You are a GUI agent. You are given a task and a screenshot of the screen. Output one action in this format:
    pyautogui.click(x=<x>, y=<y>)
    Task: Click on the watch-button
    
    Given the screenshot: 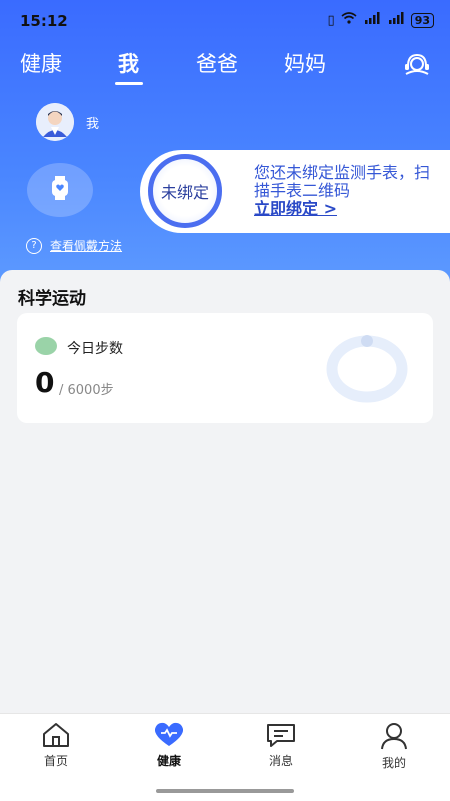 What is the action you would take?
    pyautogui.click(x=60, y=190)
    